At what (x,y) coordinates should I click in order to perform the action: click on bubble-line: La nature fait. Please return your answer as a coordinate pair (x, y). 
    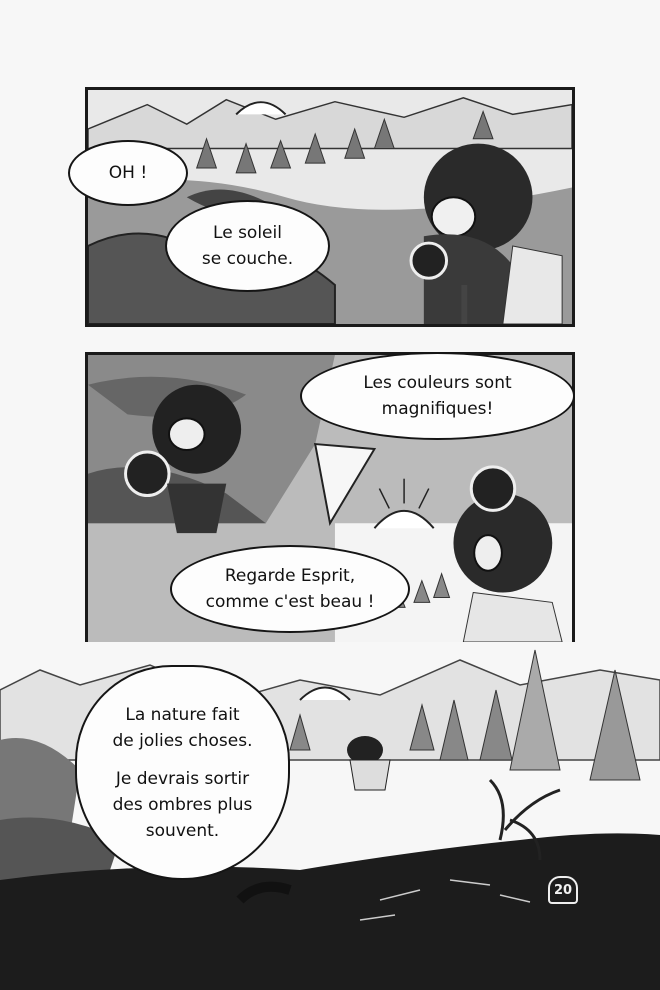
    Looking at the image, I should click on (182, 714).